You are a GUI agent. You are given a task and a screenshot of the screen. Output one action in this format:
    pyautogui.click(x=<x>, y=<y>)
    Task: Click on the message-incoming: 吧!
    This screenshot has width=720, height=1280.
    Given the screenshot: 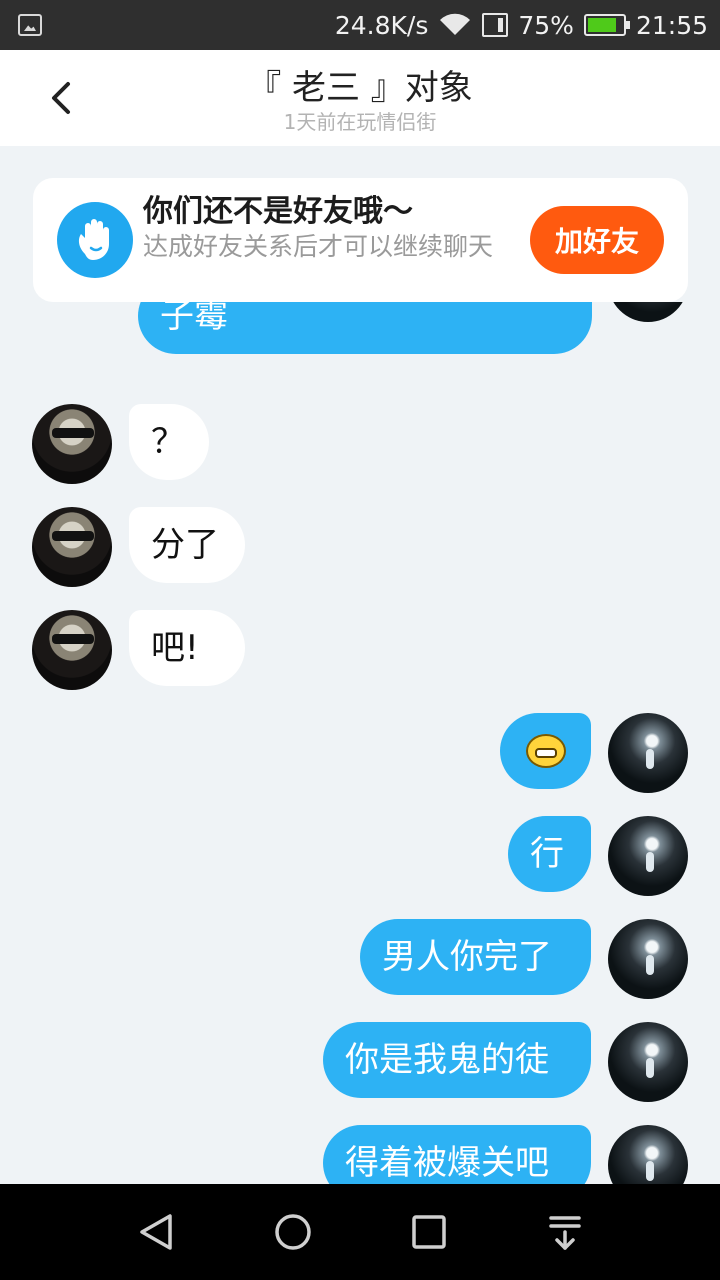 What is the action you would take?
    pyautogui.click(x=360, y=650)
    